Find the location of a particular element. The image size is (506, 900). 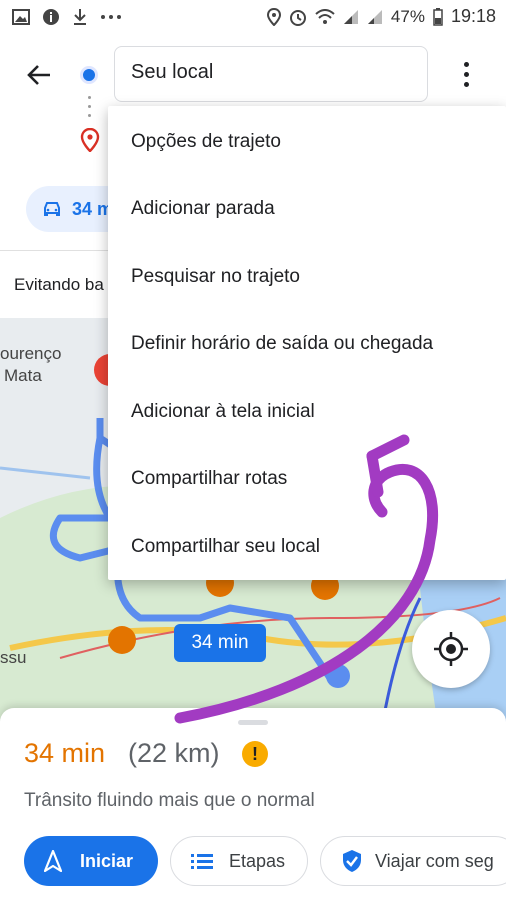

more-icon is located at coordinates (111, 17).